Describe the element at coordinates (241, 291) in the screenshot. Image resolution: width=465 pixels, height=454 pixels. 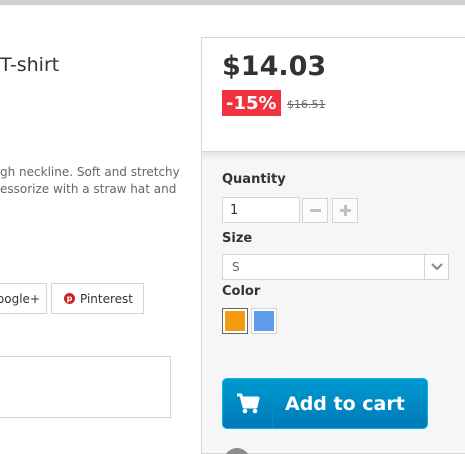
I see `color-label: Color` at that location.